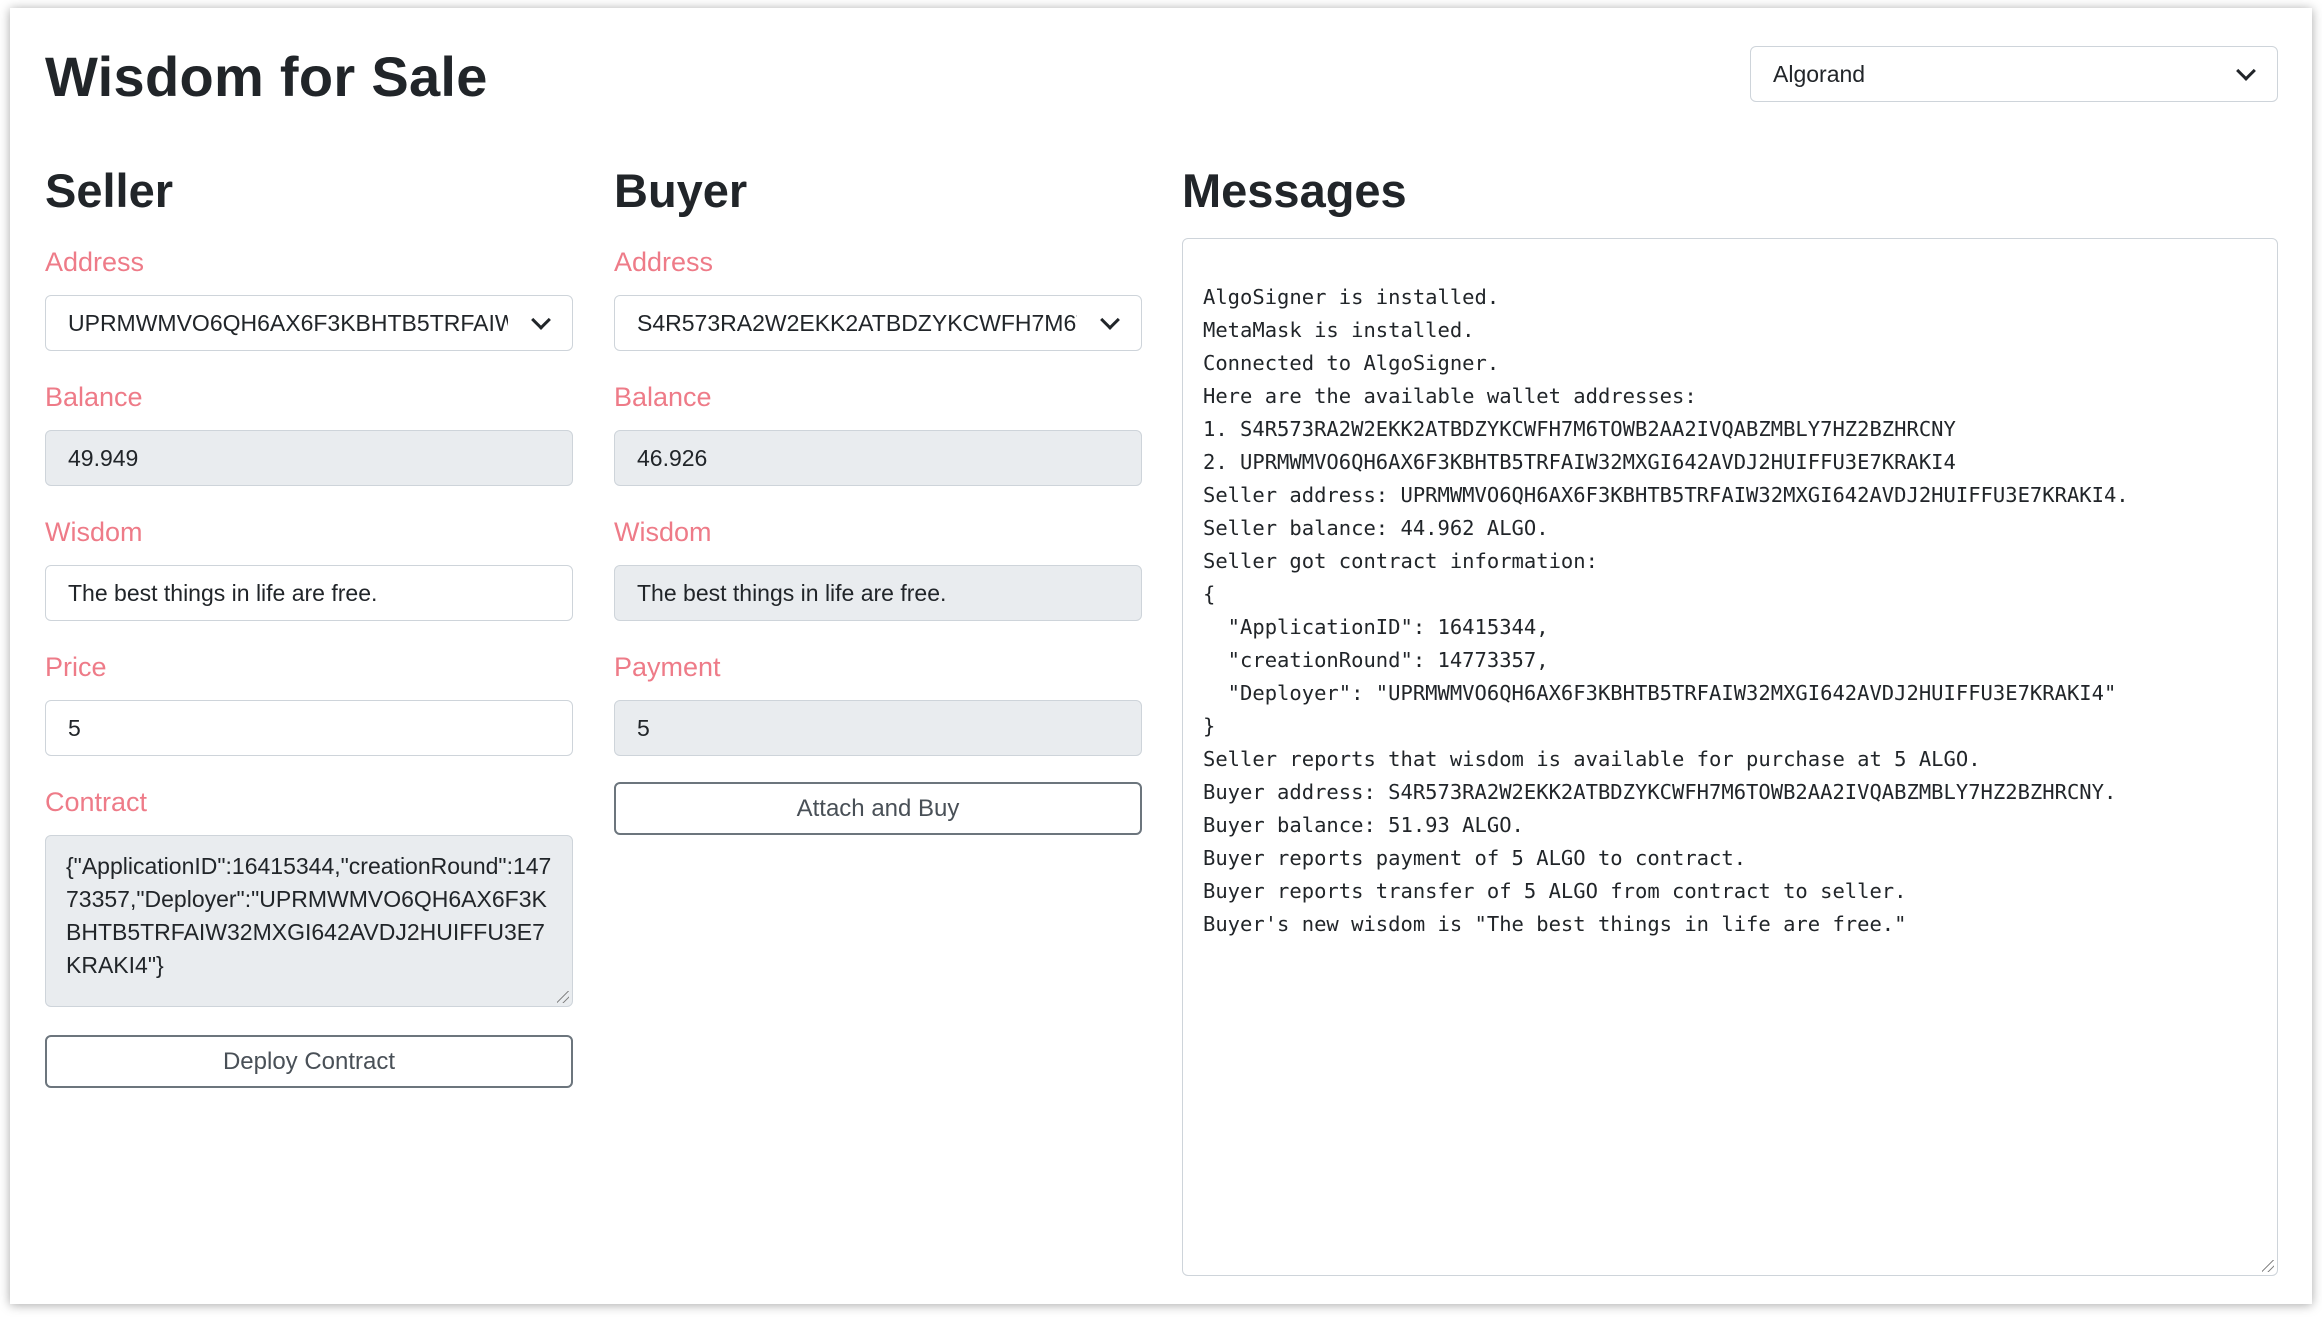 This screenshot has height=1318, width=2322. What do you see at coordinates (878, 728) in the screenshot?
I see `buyer-payment-field: 5` at bounding box center [878, 728].